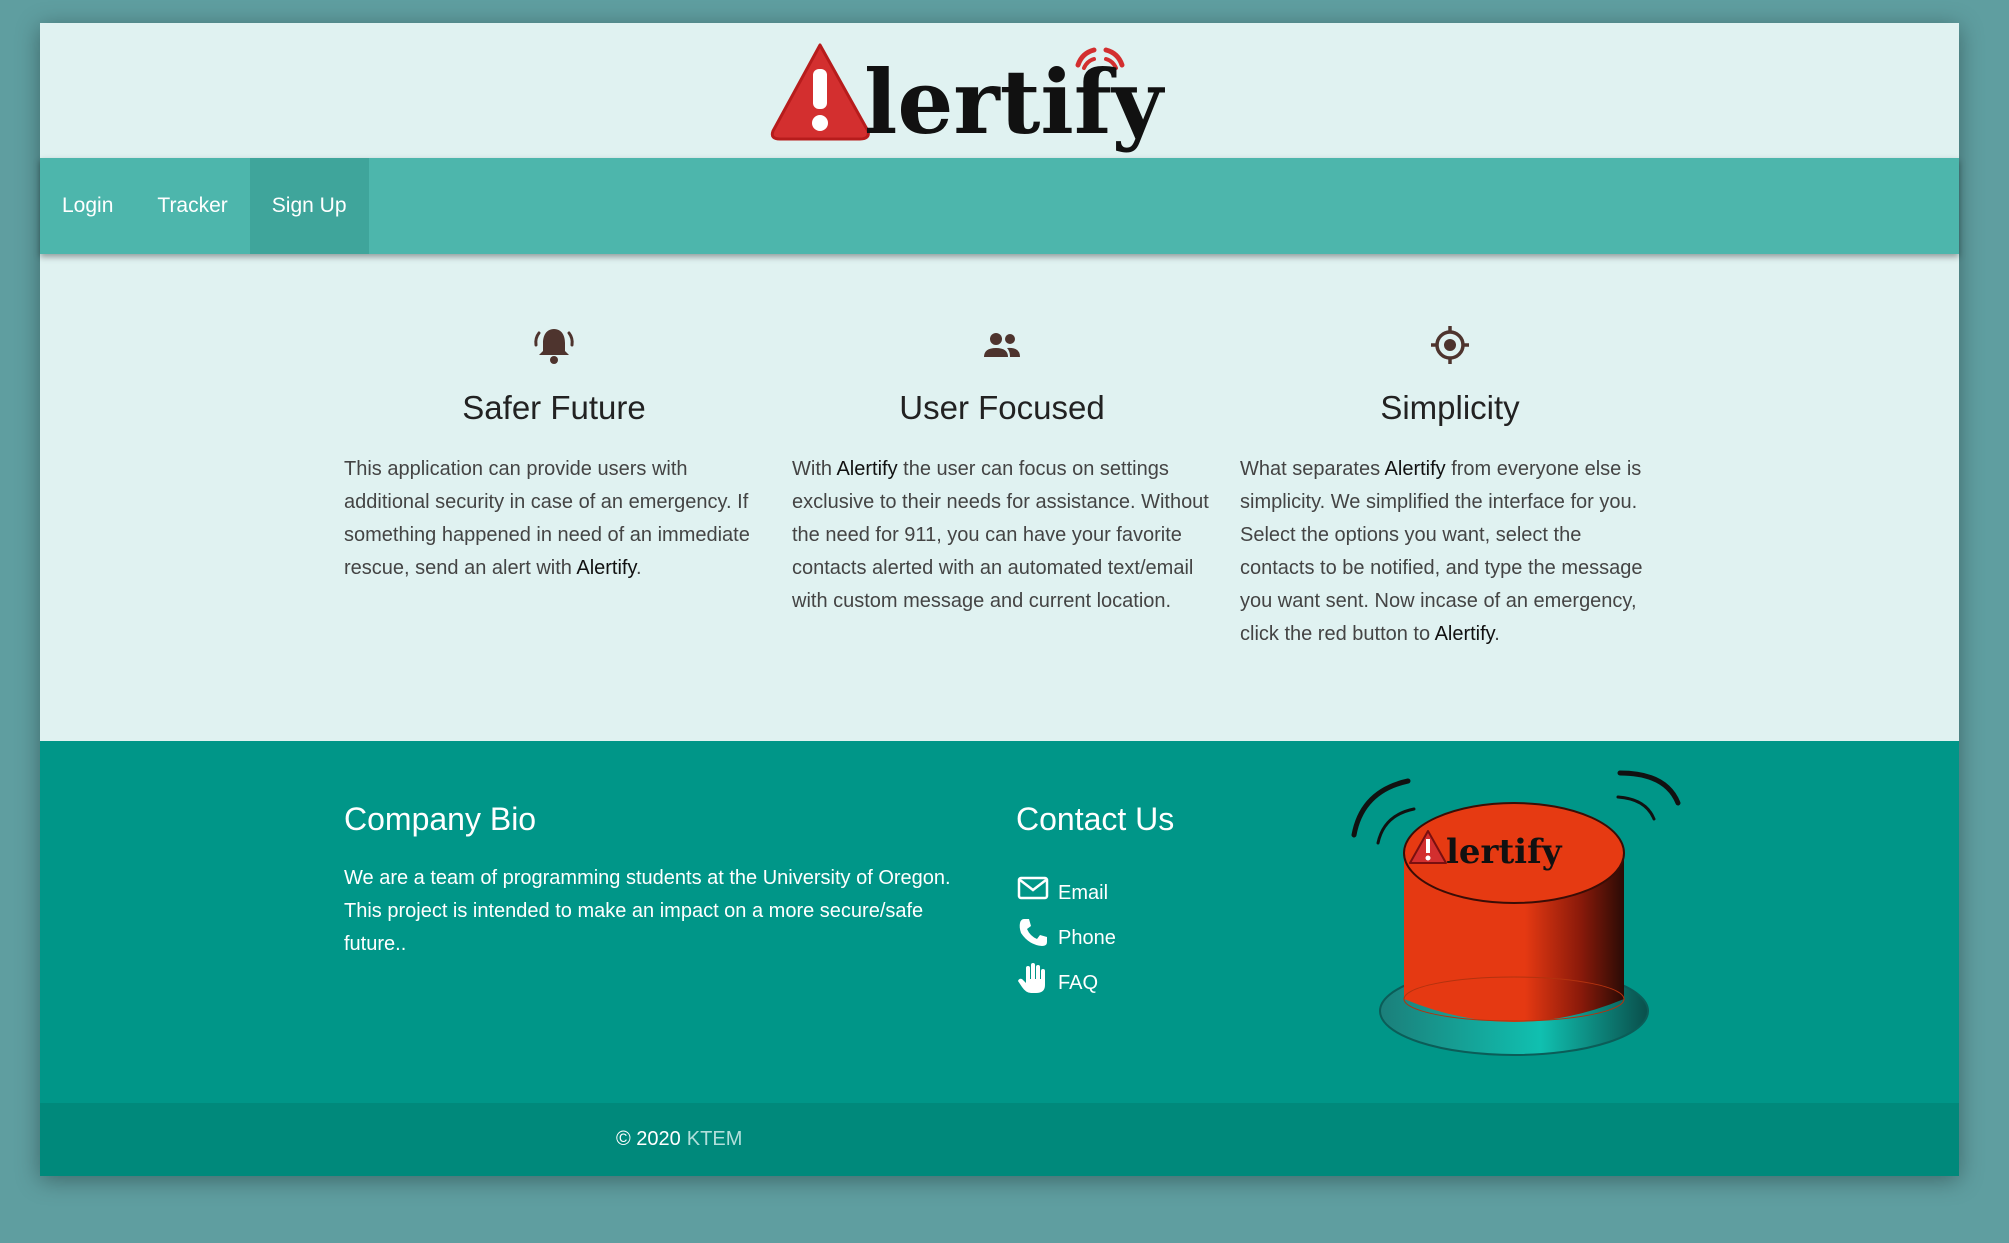 Image resolution: width=2009 pixels, height=1243 pixels. Describe the element at coordinates (1146, 972) in the screenshot. I see `contact-faq-link: FAQ` at that location.